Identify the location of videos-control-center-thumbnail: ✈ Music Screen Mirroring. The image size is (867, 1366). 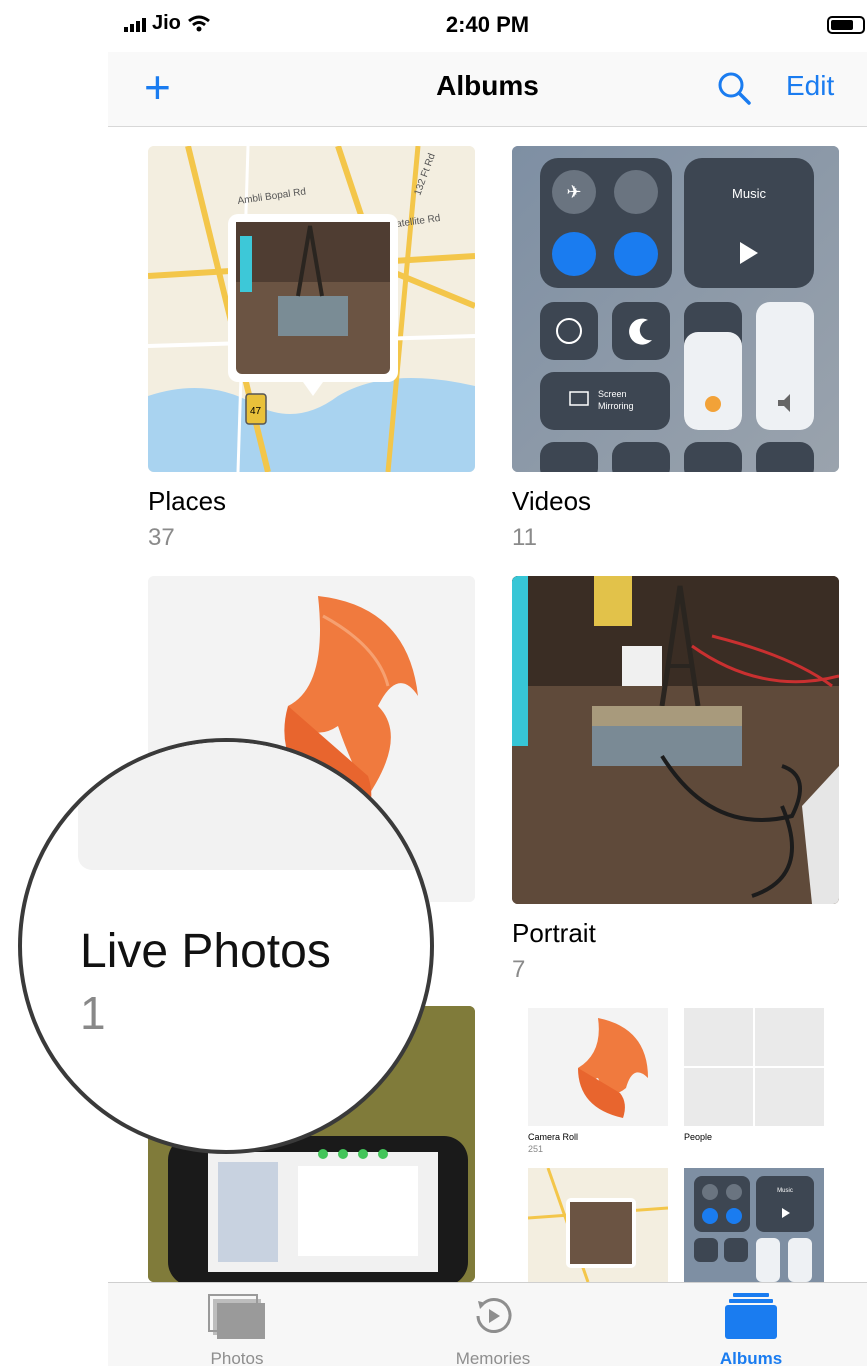
(675, 309).